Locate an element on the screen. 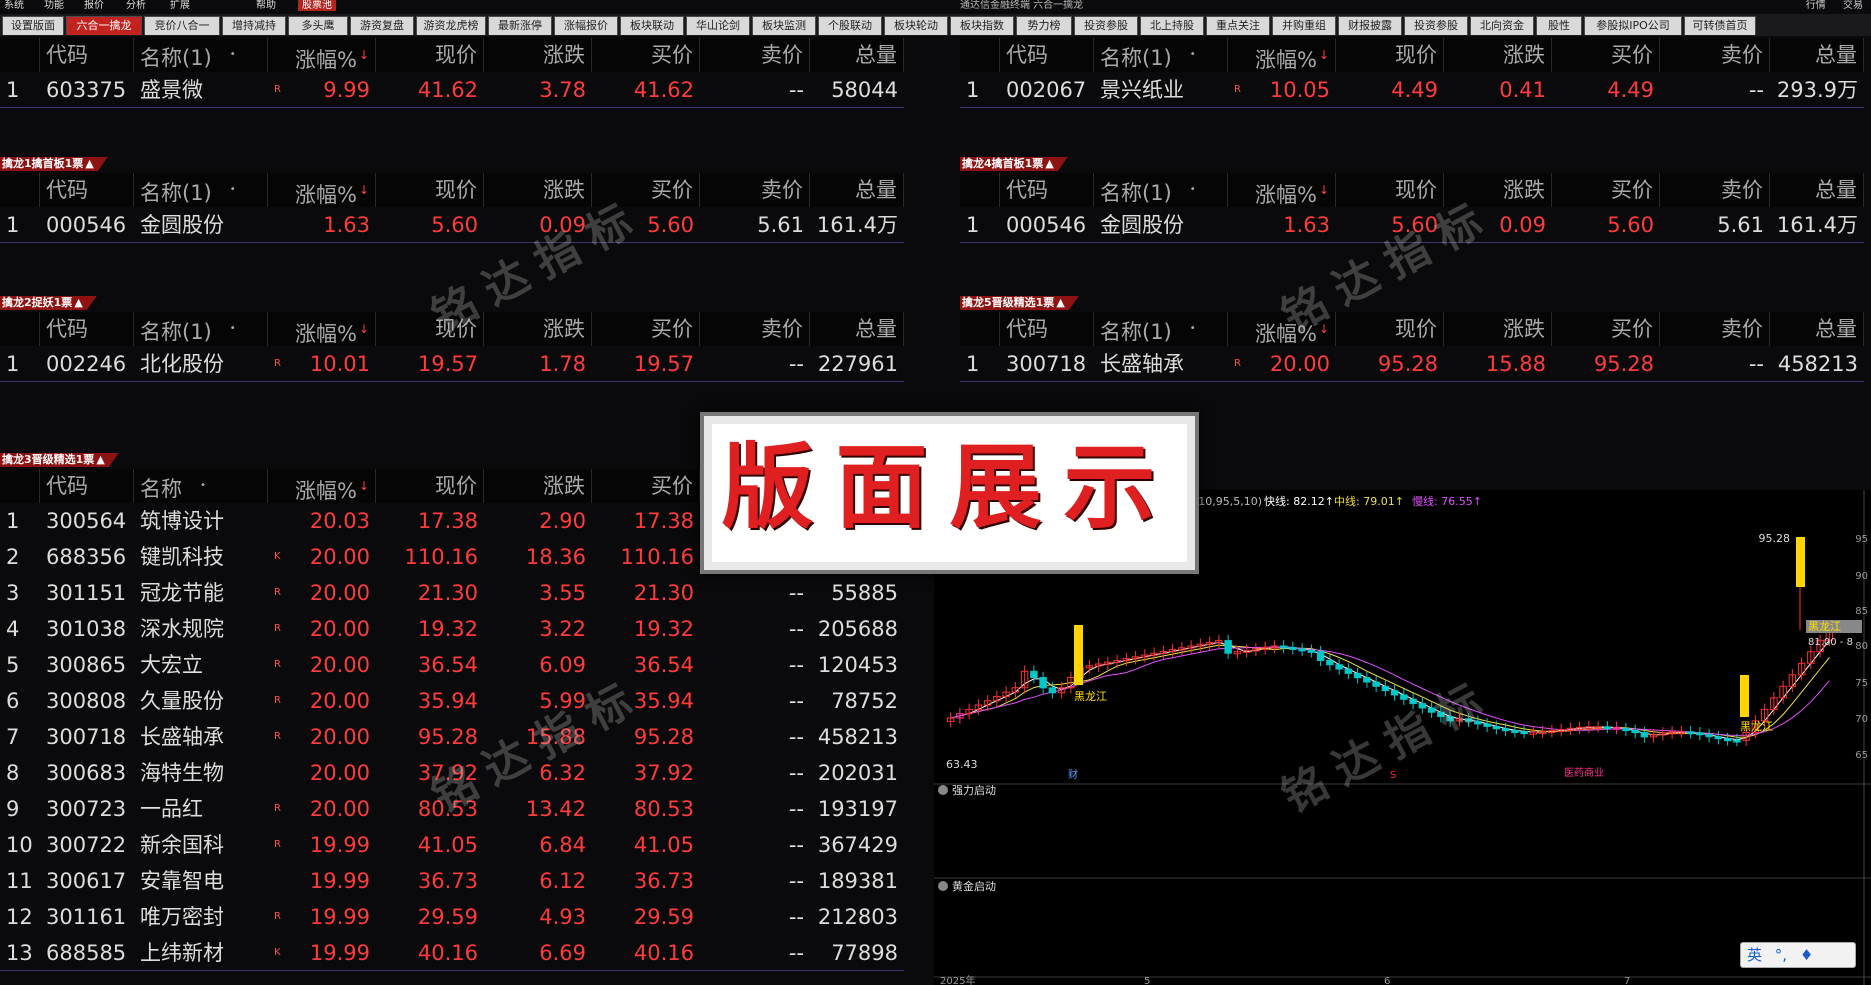 Image resolution: width=1871 pixels, height=985 pixels. tab-15: 势力榜 is located at coordinates (1044, 25).